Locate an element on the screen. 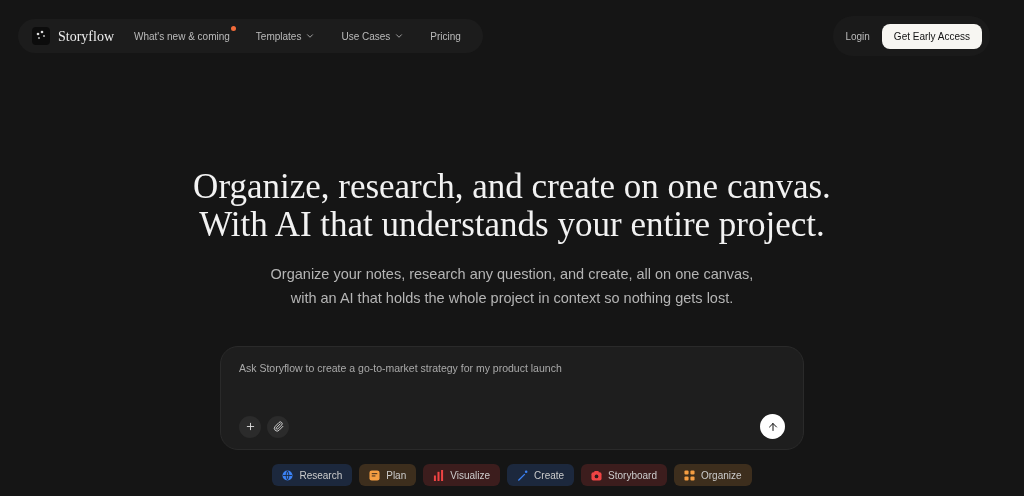 The height and width of the screenshot is (496, 1024). nav-link: Pricing is located at coordinates (448, 36).